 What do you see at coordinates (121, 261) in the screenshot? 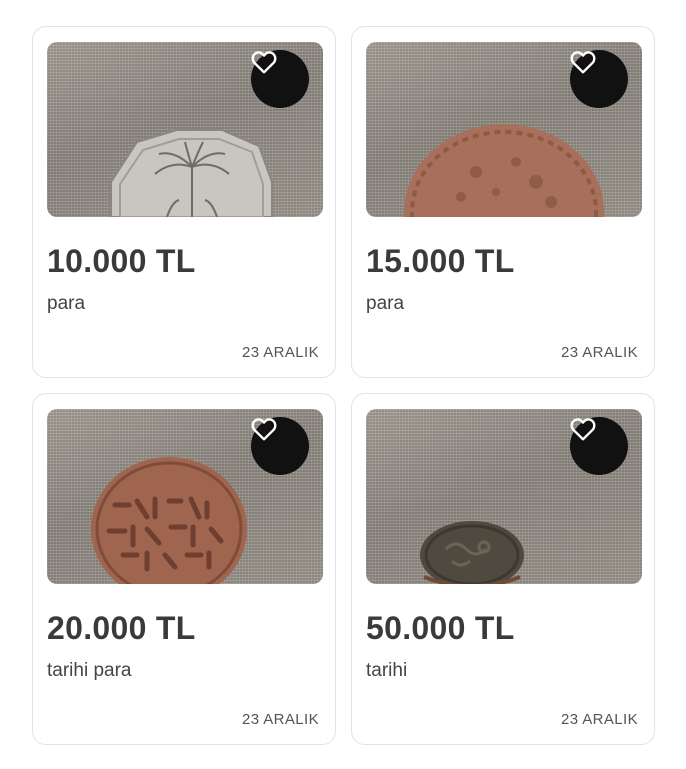
I see `listing-price: 10.000 TL` at bounding box center [121, 261].